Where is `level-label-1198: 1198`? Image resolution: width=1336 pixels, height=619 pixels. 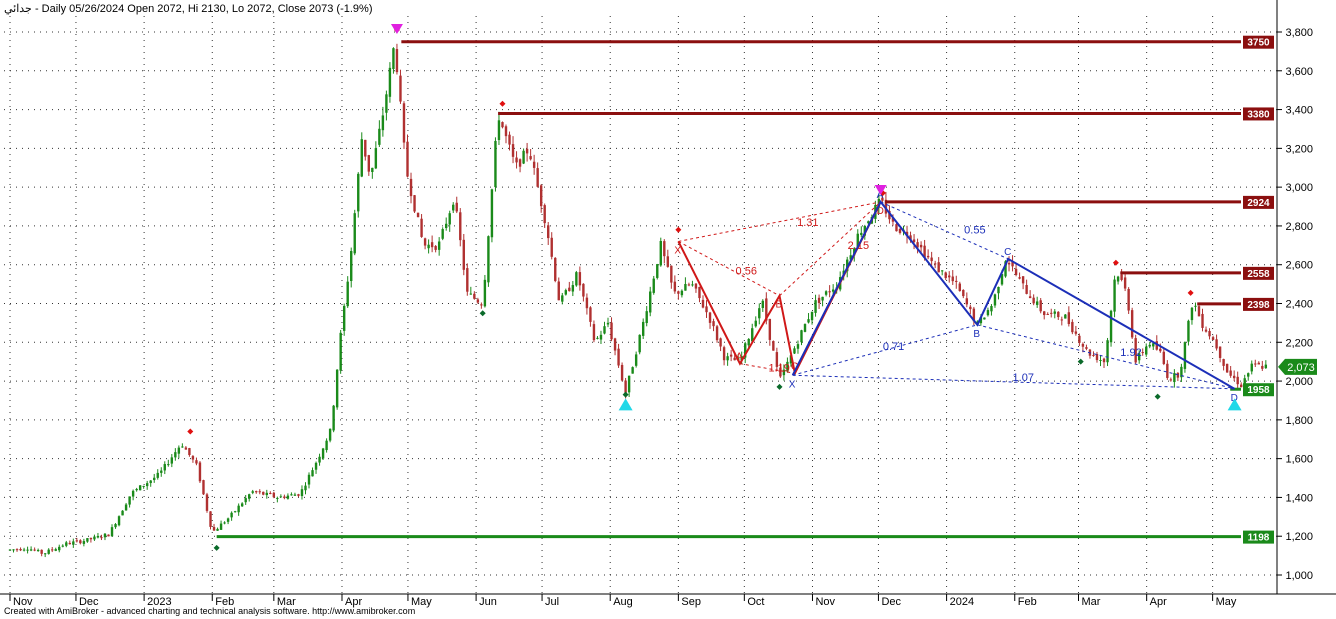
level-label-1198: 1198 is located at coordinates (1259, 538).